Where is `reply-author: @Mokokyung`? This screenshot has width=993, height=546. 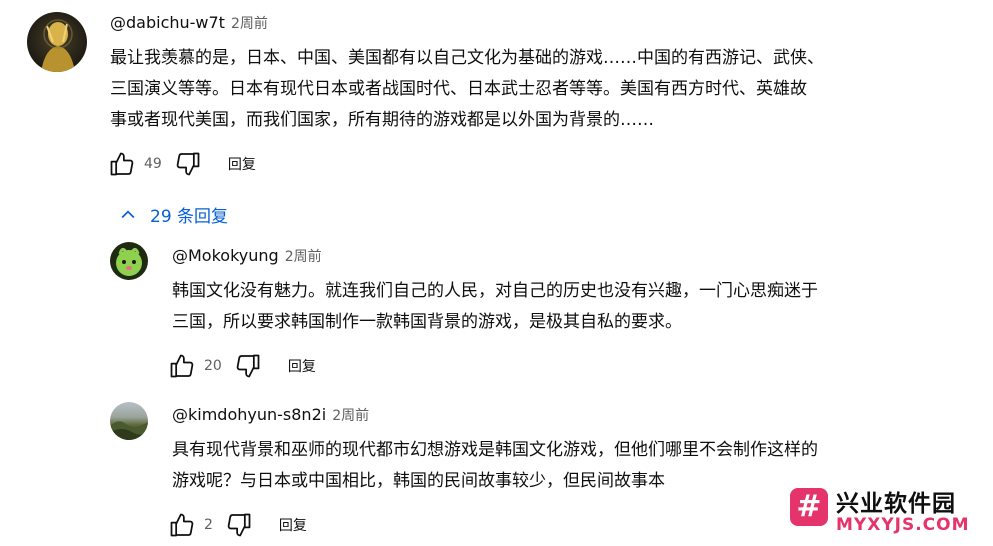
reply-author: @Mokokyung is located at coordinates (225, 255).